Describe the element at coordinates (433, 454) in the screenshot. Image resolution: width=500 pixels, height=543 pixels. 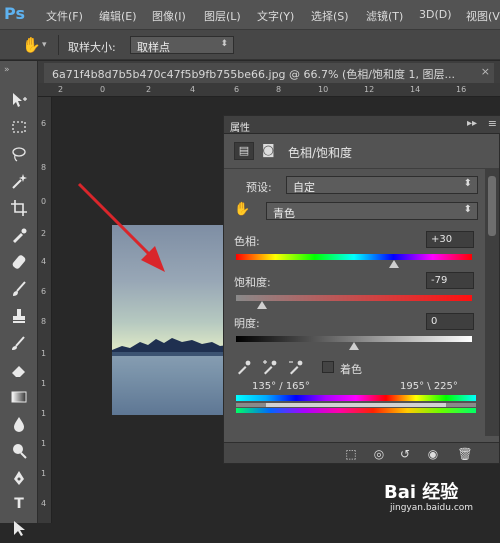
I see `visibility-eye-icon: ◉` at that location.